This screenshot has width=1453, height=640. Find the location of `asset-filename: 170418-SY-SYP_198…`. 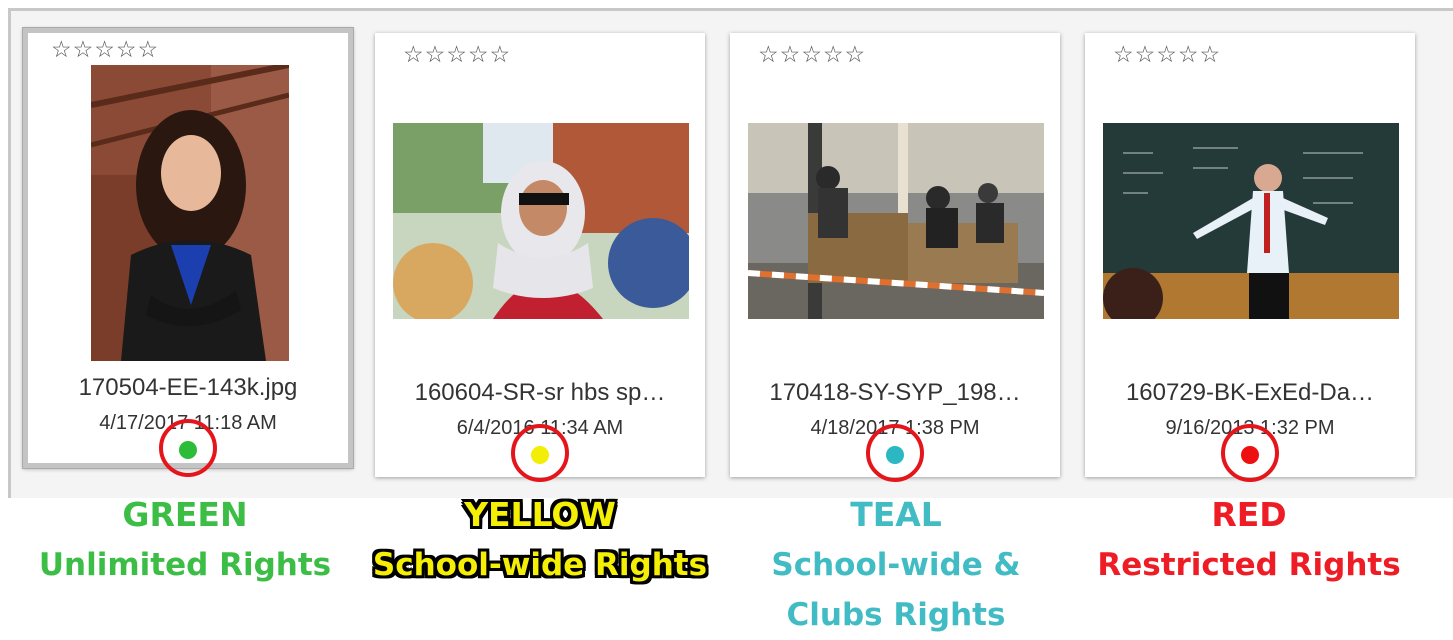

asset-filename: 170418-SY-SYP_198… is located at coordinates (895, 393).